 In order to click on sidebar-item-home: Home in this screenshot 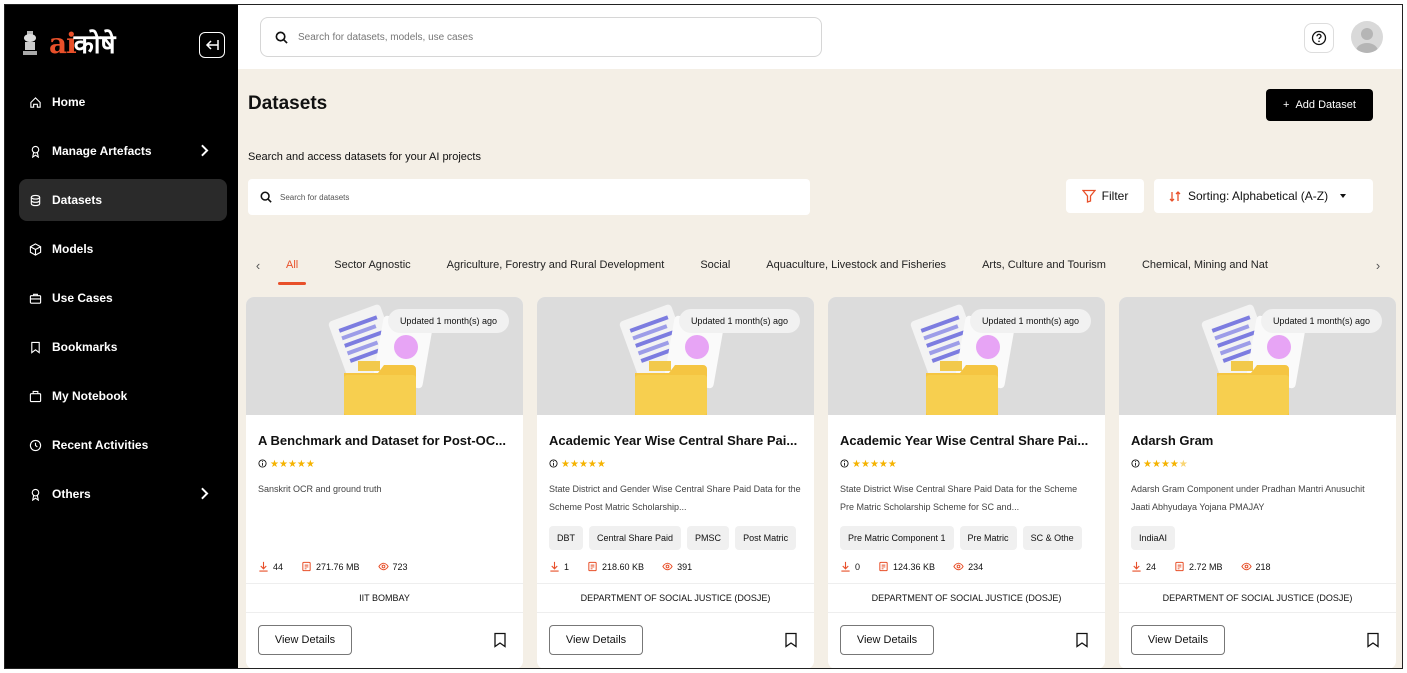, I will do `click(123, 102)`.